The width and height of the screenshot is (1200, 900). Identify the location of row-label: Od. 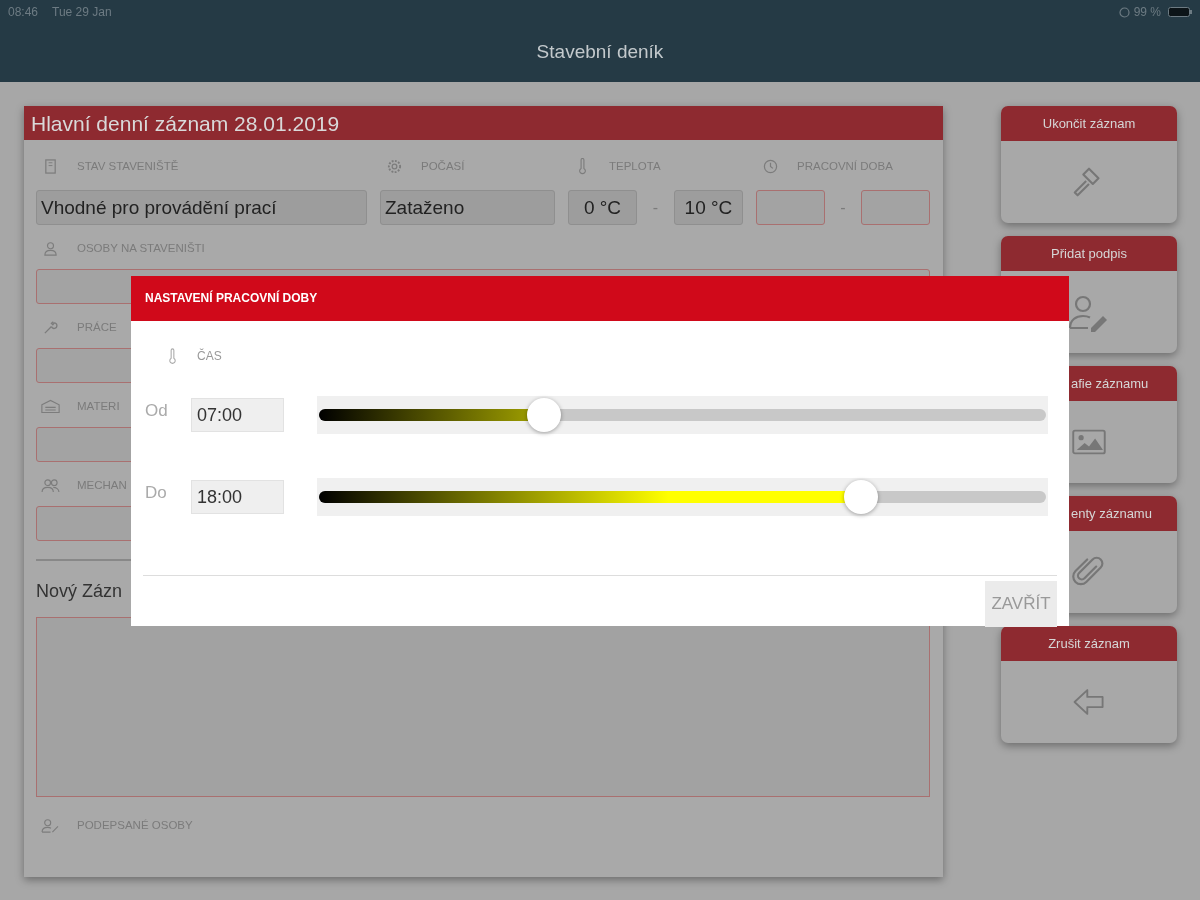
(156, 411).